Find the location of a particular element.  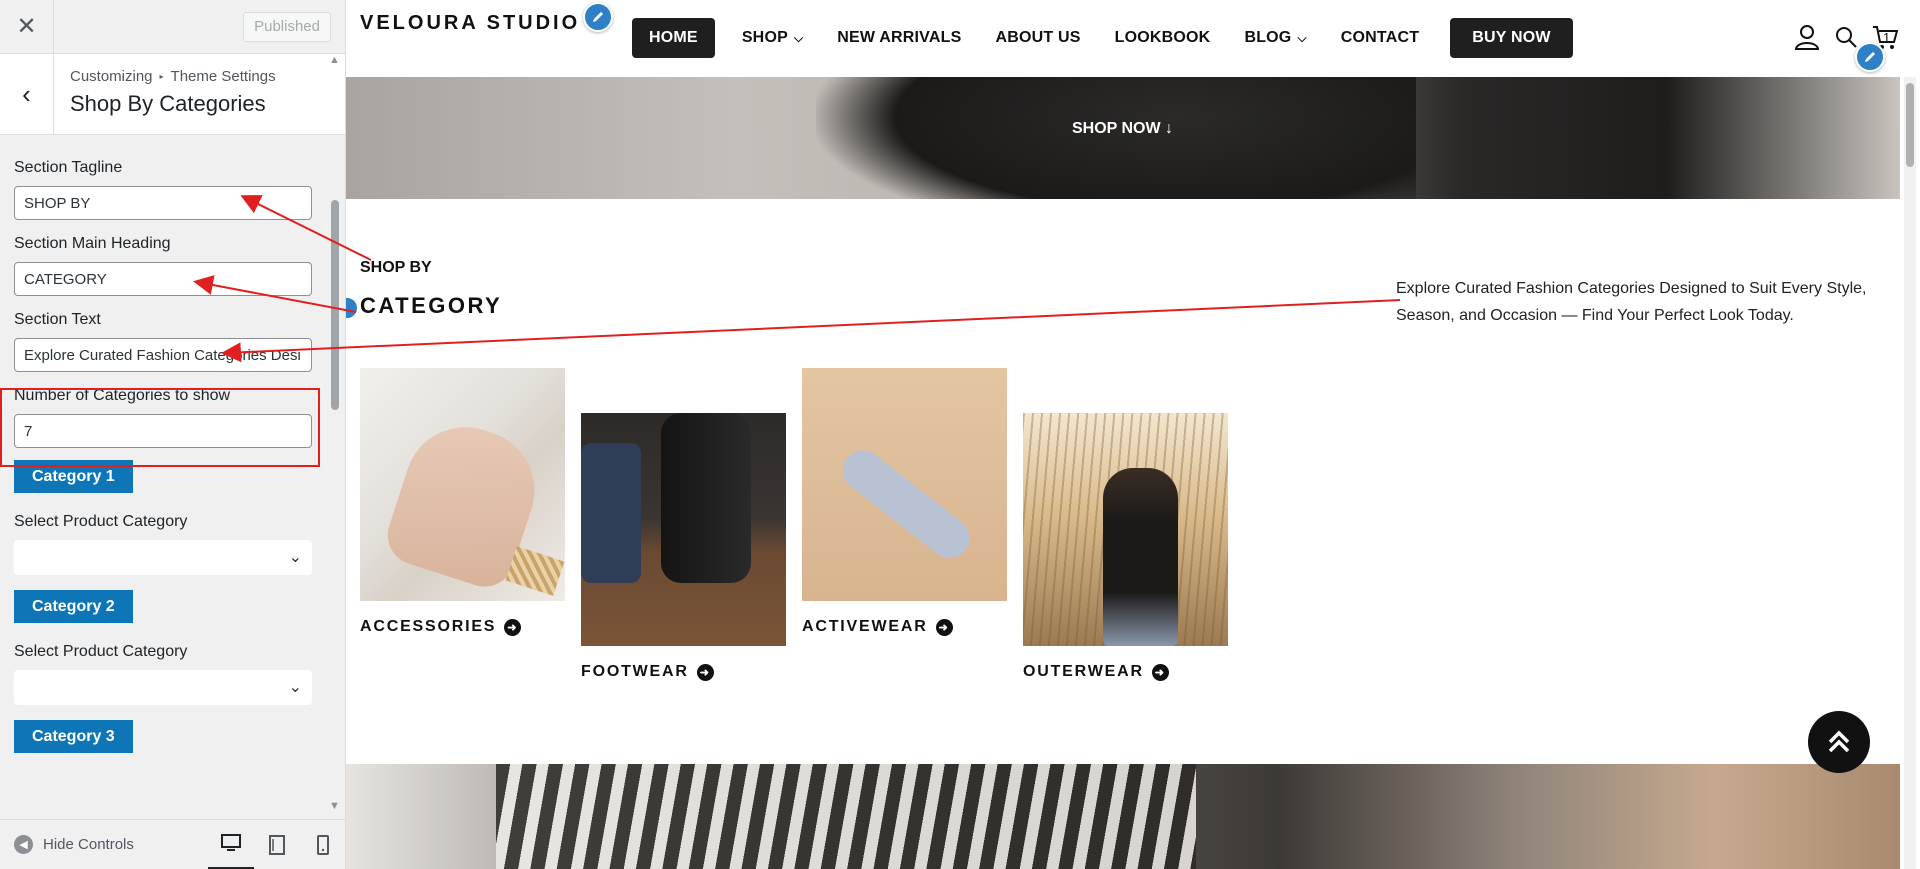

section-tagline: SHOP BY is located at coordinates (396, 267).